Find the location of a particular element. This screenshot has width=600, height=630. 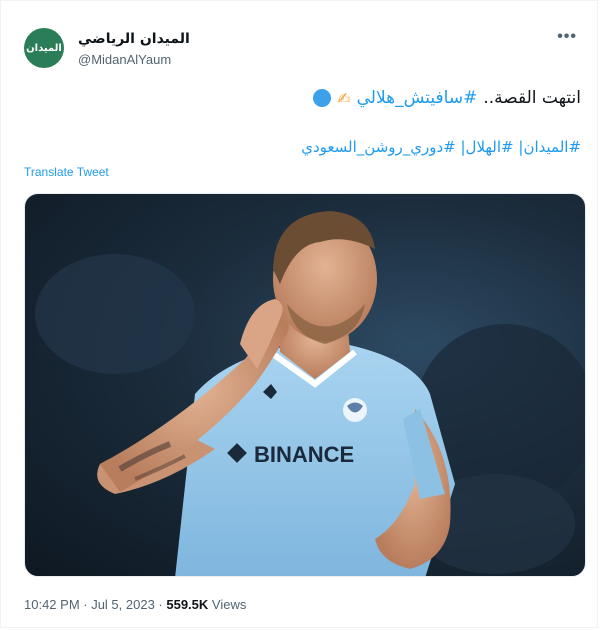

tweet-meta: 10:42 PM · Jul 5, 2023 · 559.5K Views is located at coordinates (135, 604).